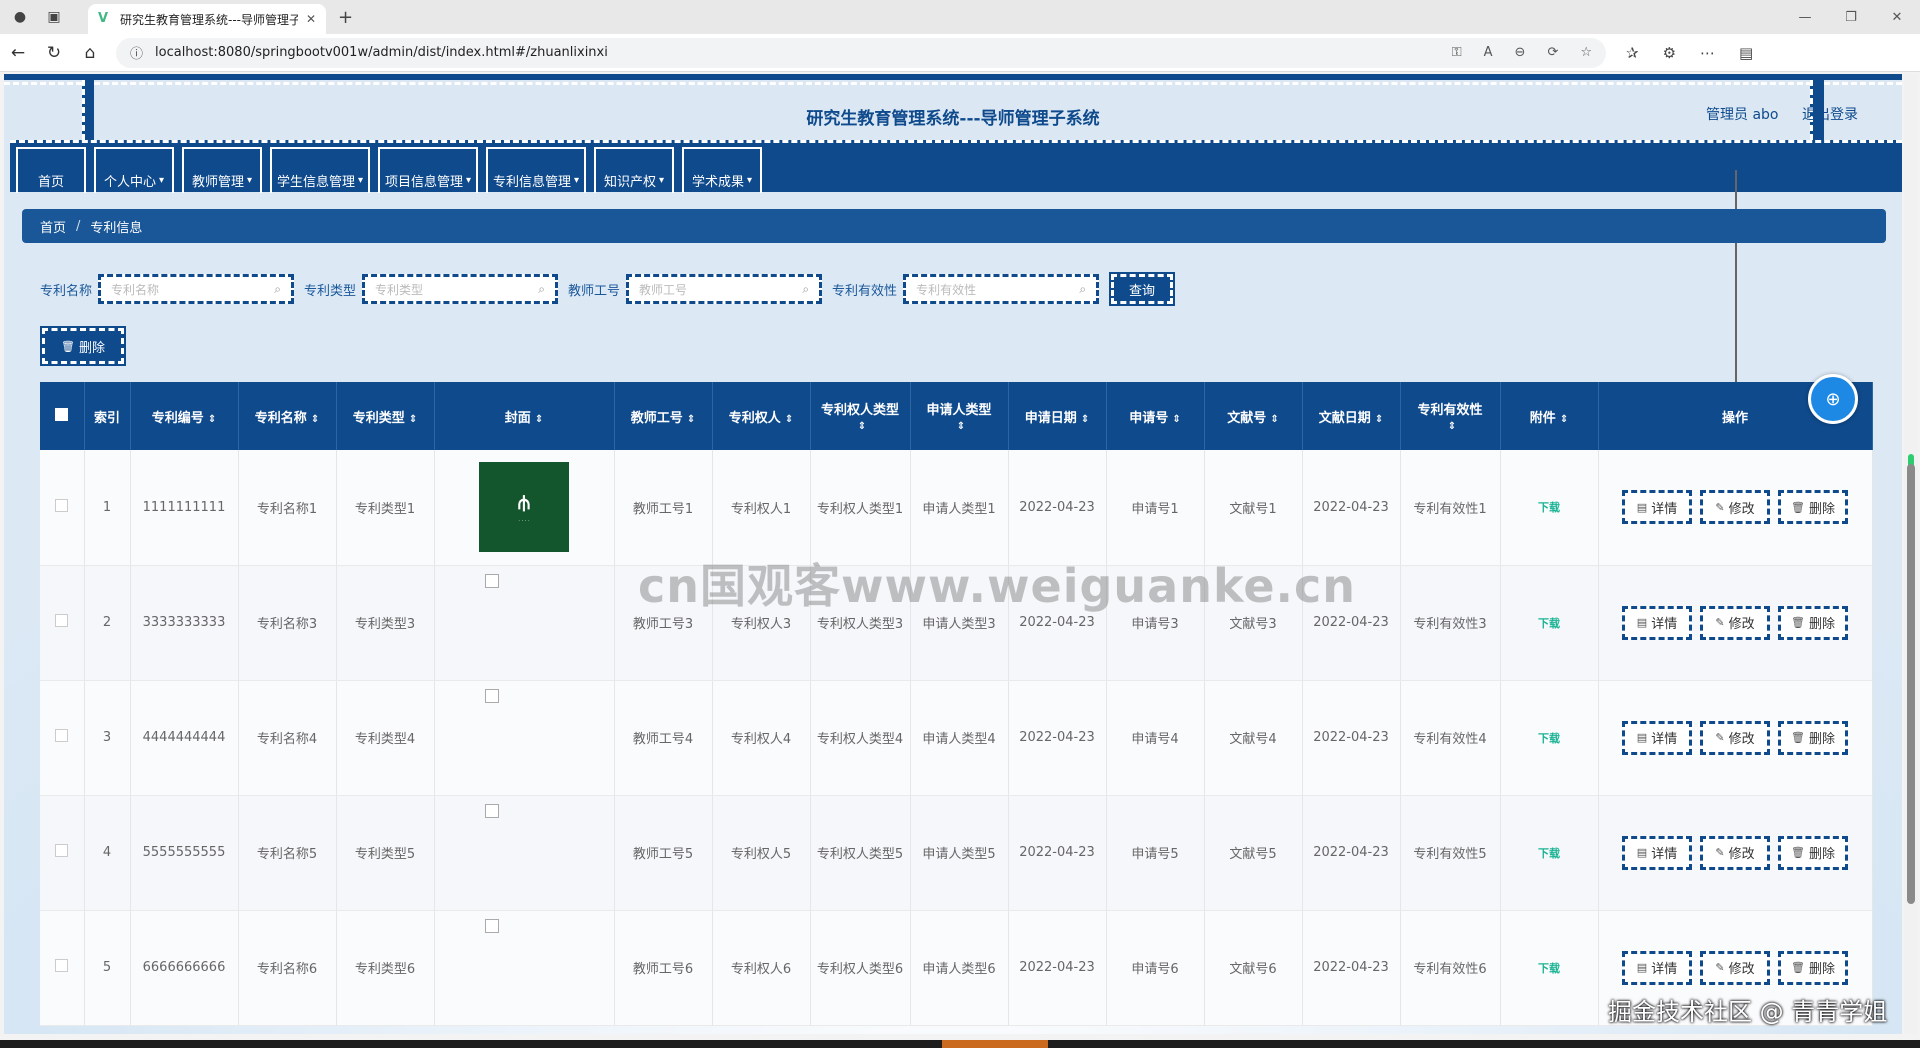  I want to click on validity-input: 专利有效性 ⌕, so click(1001, 289).